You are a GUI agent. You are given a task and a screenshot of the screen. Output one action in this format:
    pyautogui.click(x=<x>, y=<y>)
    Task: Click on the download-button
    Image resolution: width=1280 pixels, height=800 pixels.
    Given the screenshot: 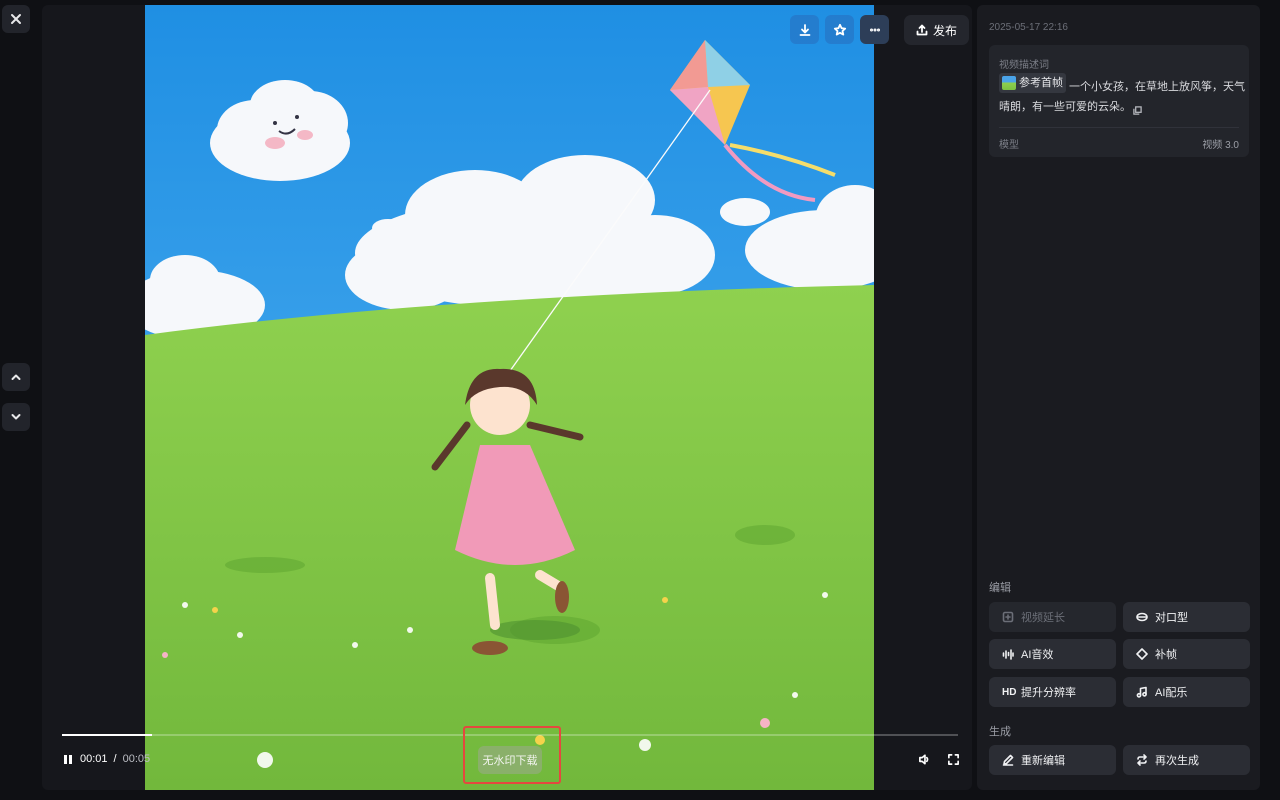 What is the action you would take?
    pyautogui.click(x=804, y=29)
    